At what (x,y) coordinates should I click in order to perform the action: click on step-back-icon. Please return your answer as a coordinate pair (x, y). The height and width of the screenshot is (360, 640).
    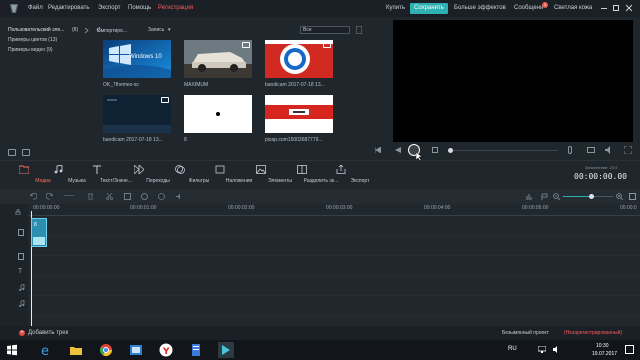
    Looking at the image, I should click on (398, 150).